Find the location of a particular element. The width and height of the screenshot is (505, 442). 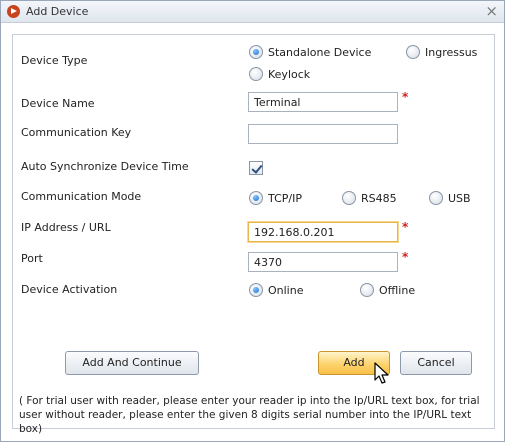

device-name-field is located at coordinates (323, 102).